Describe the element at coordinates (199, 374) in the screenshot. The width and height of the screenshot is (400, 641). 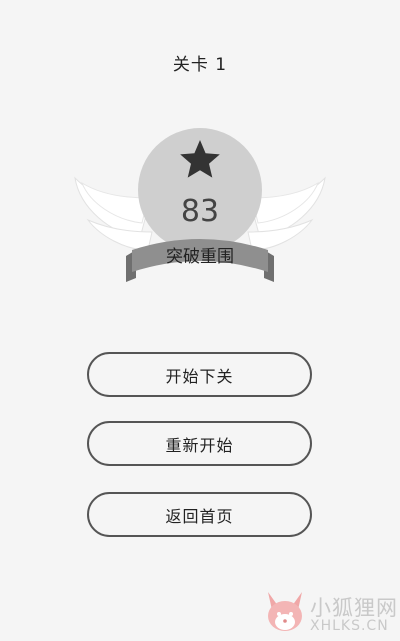
I see `next-level-button: 开始下关` at that location.